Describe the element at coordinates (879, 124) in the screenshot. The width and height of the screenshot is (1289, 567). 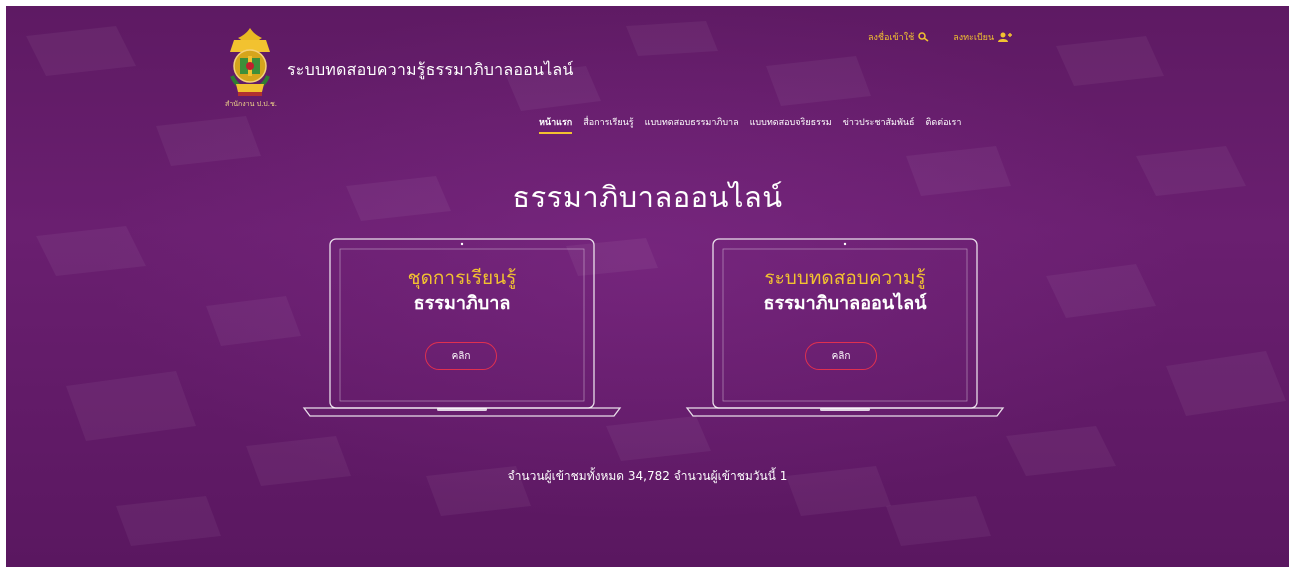
I see `nav-item-news: ข่าวประชาสัมพันธ์` at that location.